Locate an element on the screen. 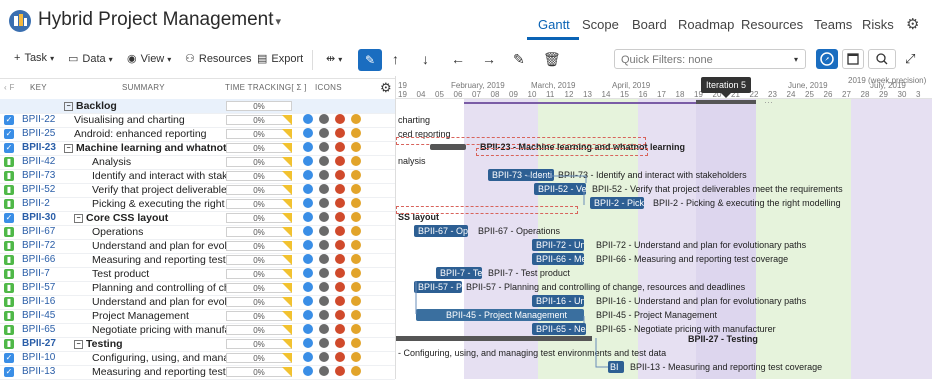 This screenshot has width=932, height=380. view-menu-button: ◉ View ▾ is located at coordinates (149, 58).